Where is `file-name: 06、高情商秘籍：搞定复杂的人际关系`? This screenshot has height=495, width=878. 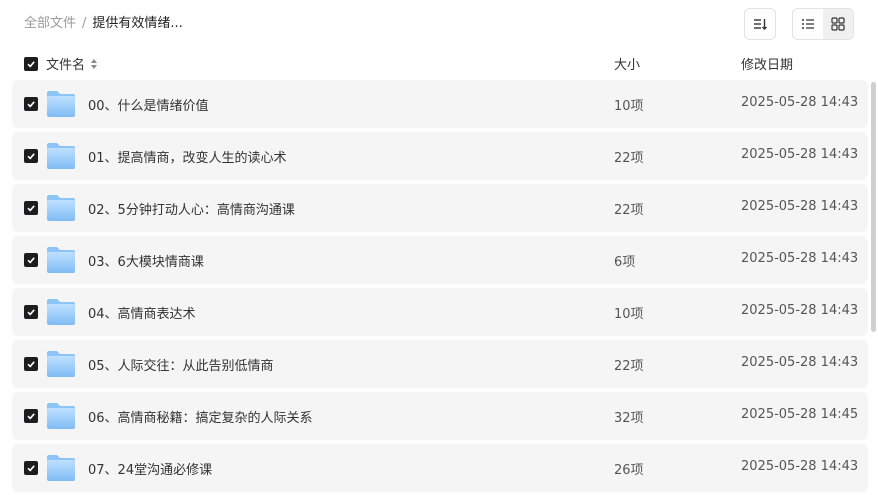 file-name: 06、高情商秘籍：搞定复杂的人际关系 is located at coordinates (200, 416).